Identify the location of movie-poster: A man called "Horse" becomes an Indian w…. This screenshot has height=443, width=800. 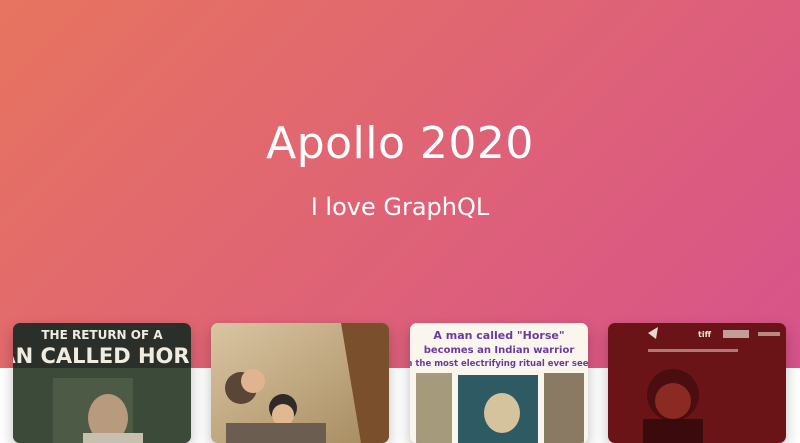
(499, 383).